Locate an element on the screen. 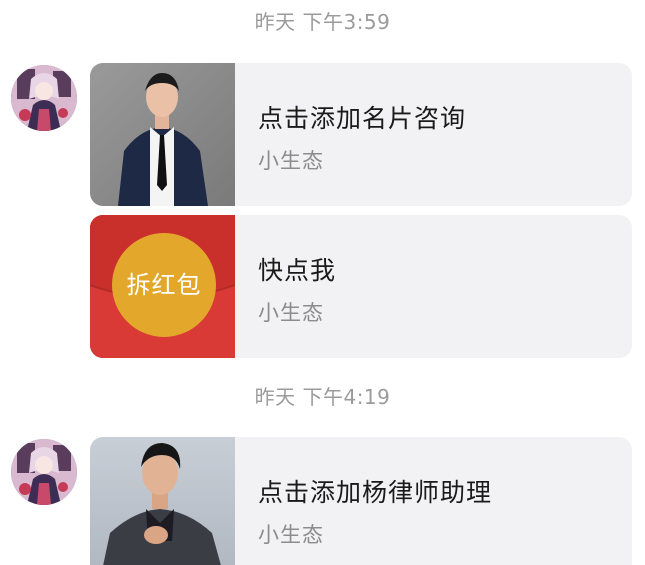 This screenshot has width=645, height=565. red-packet-image: 拆红包 is located at coordinates (162, 286).